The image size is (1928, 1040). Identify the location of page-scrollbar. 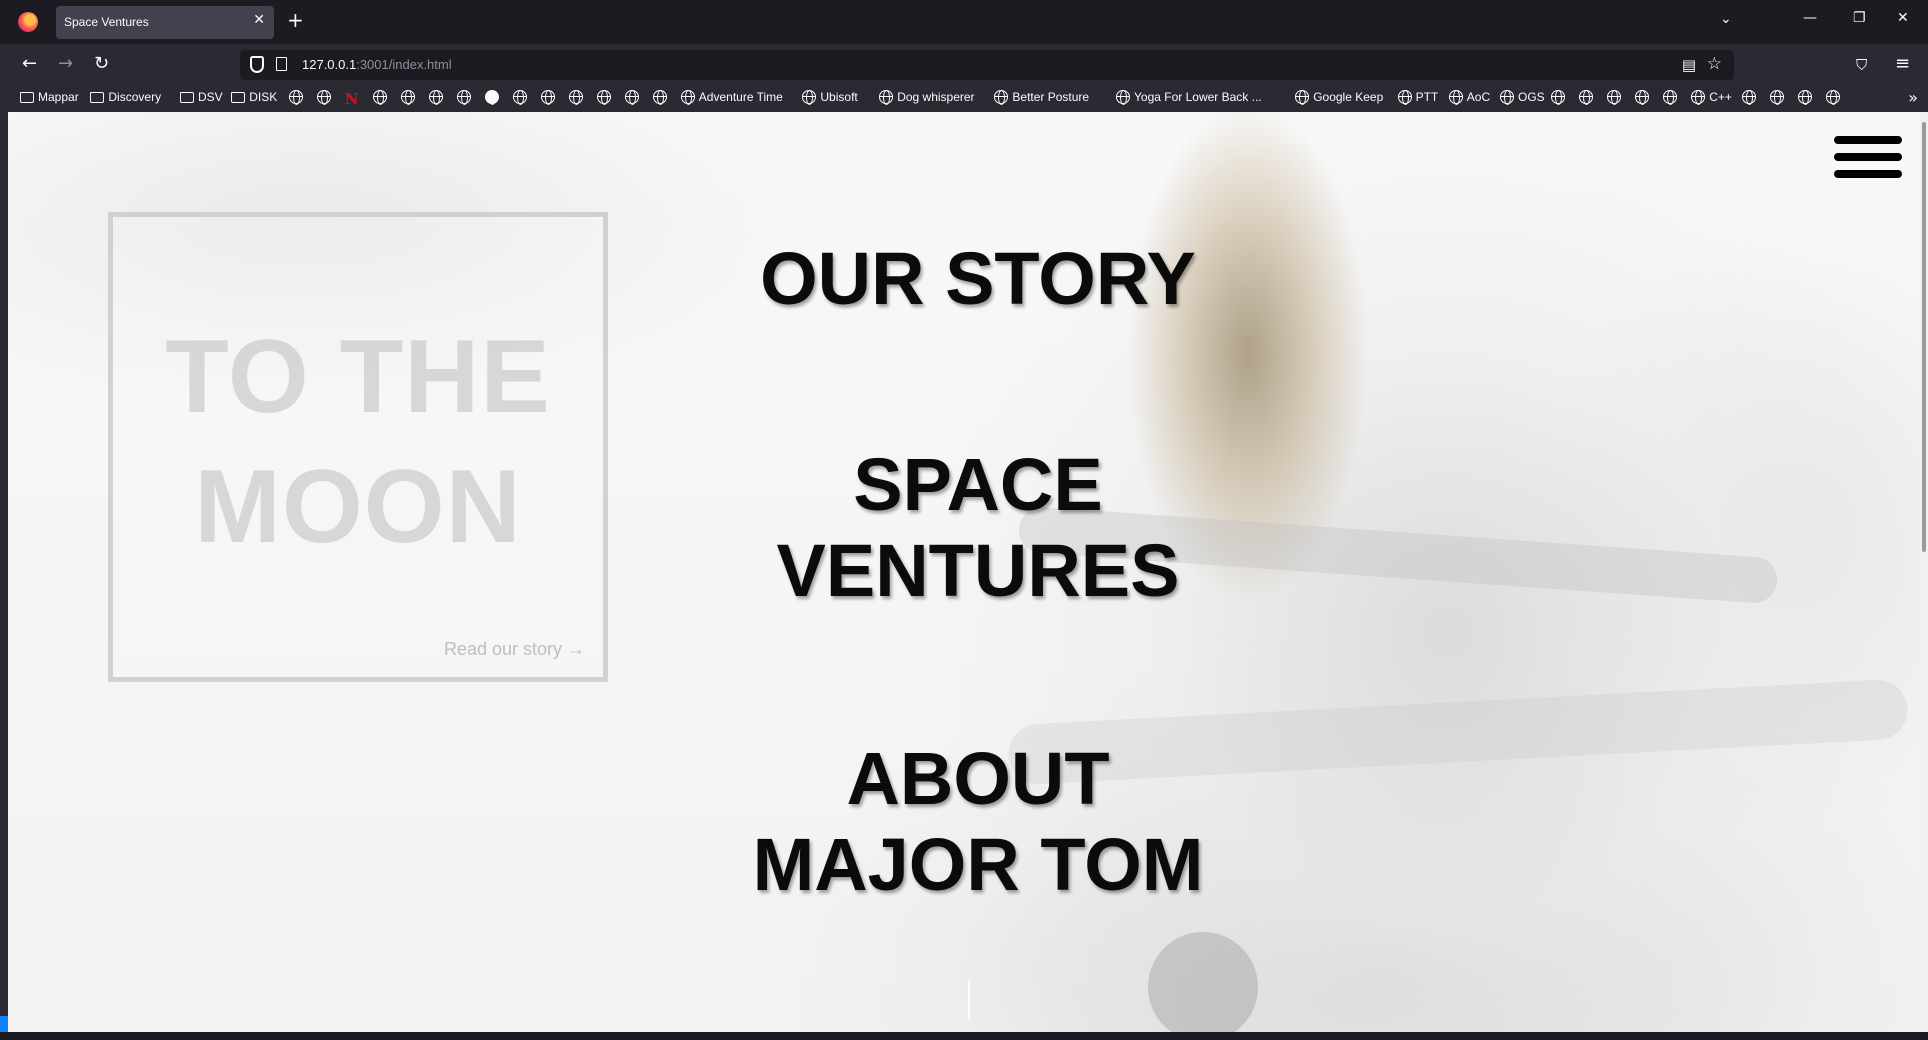
(1924, 572).